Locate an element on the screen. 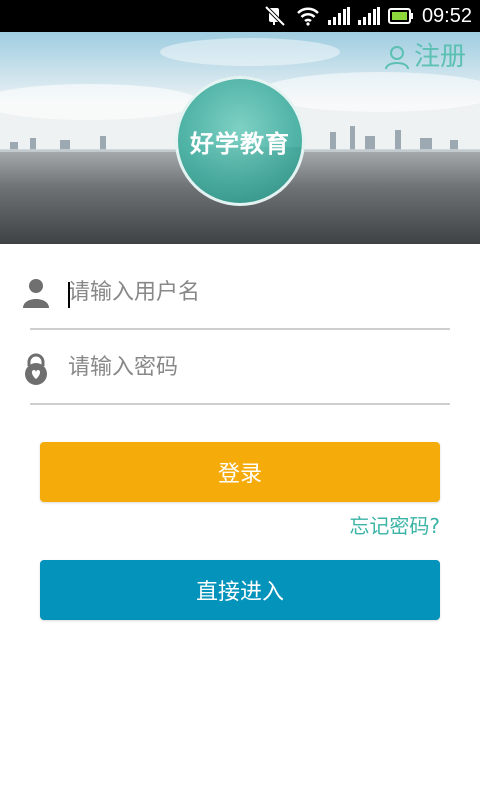 The image size is (480, 800). status-time: 09:52 is located at coordinates (446, 16).